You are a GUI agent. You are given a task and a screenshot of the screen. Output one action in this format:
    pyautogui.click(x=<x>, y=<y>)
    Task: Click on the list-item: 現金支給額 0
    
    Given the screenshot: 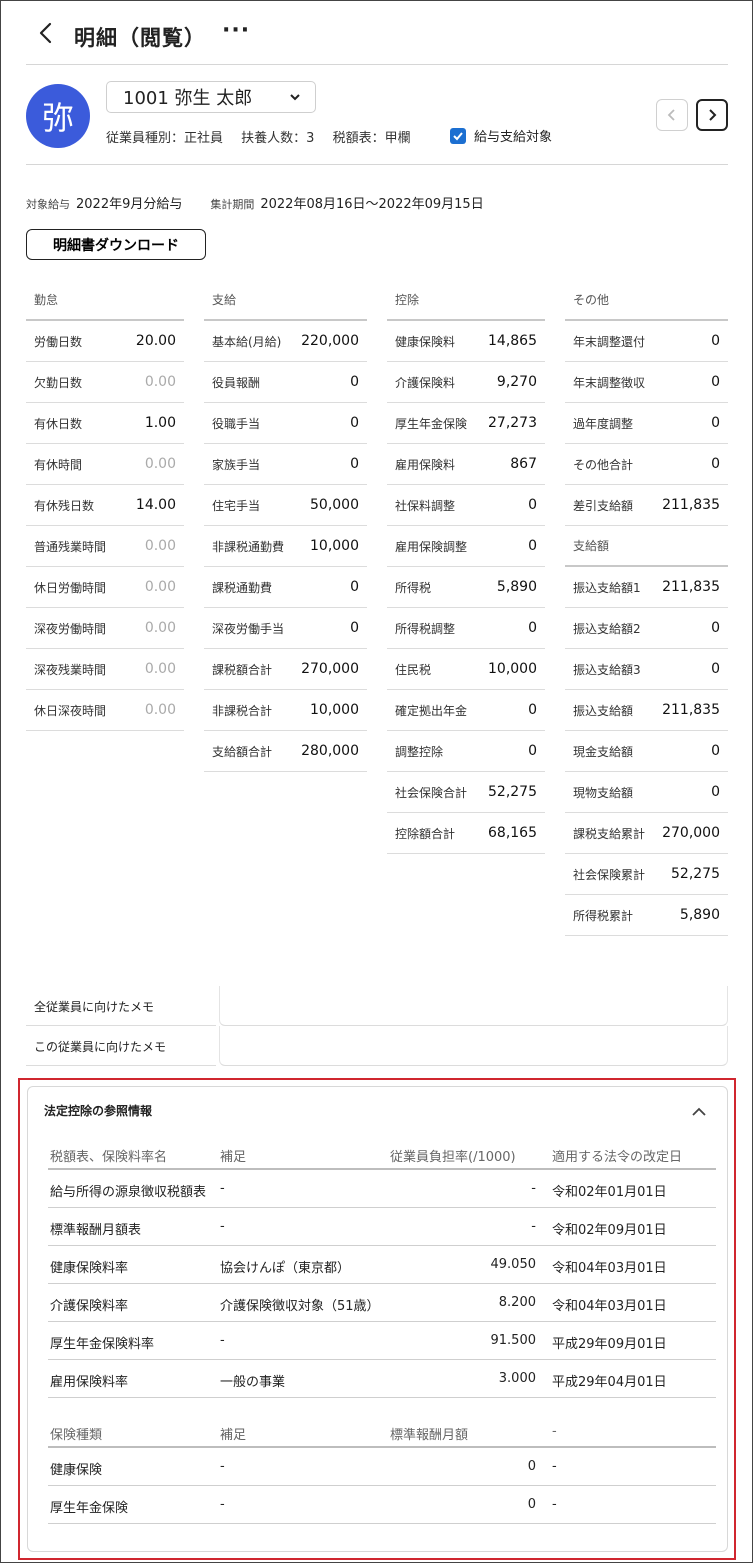 What is the action you would take?
    pyautogui.click(x=646, y=751)
    